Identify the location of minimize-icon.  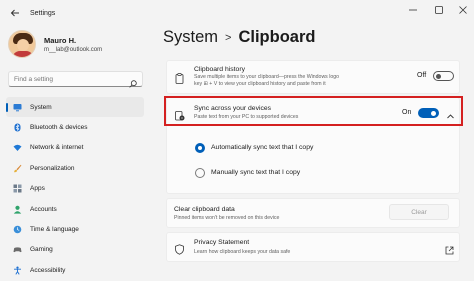
(413, 10).